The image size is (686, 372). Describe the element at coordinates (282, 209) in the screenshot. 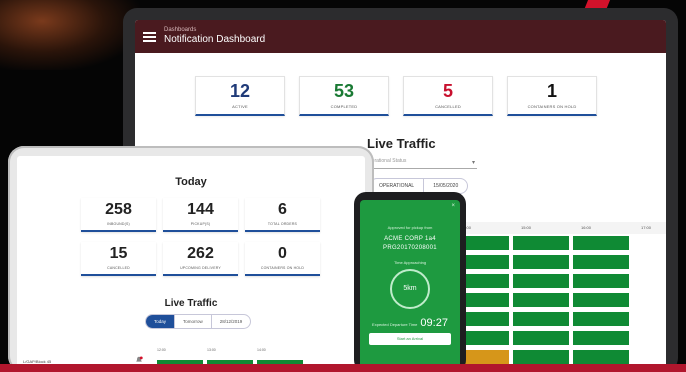

I see `stat-value: 6` at that location.